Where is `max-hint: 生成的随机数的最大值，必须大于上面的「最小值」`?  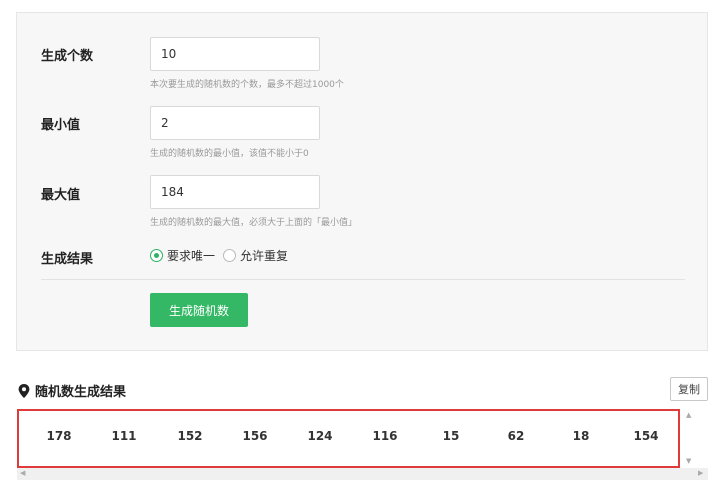 max-hint: 生成的随机数的最大值，必须大于上面的「最小值」 is located at coordinates (254, 223).